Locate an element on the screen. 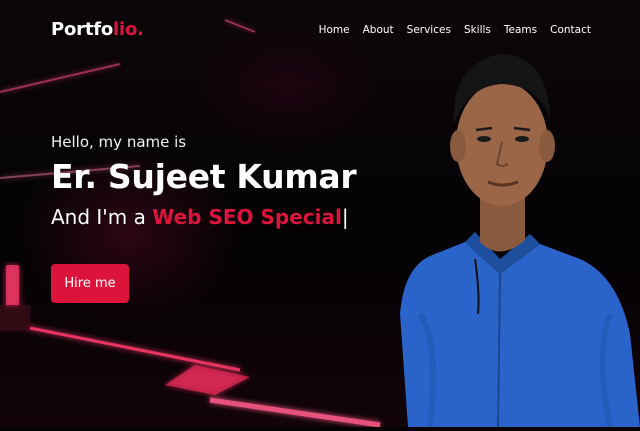 Image resolution: width=640 pixels, height=431 pixels. logo-main-text: Portfo is located at coordinates (82, 29).